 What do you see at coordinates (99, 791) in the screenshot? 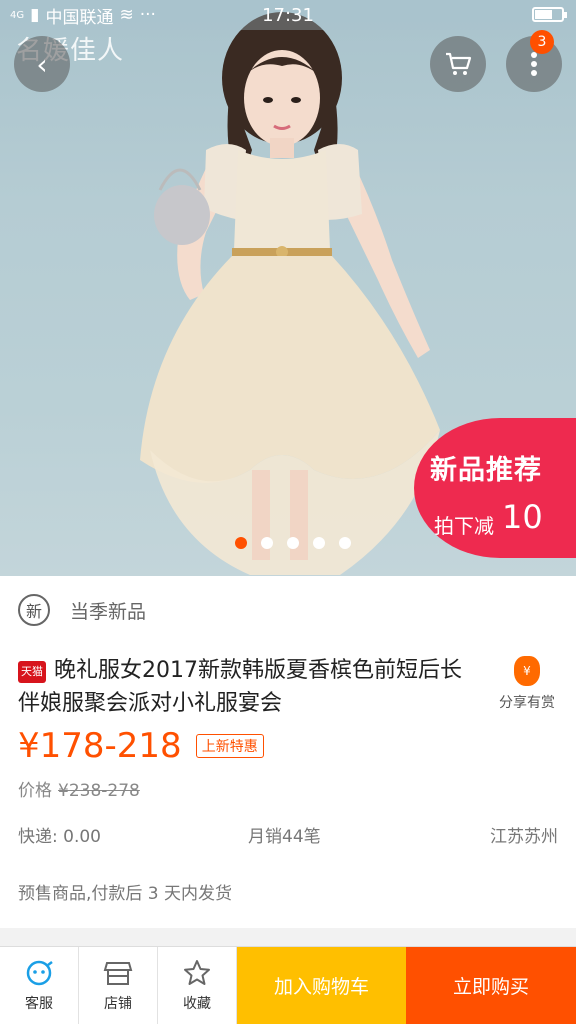
I see `original-price: ¥238-278` at bounding box center [99, 791].